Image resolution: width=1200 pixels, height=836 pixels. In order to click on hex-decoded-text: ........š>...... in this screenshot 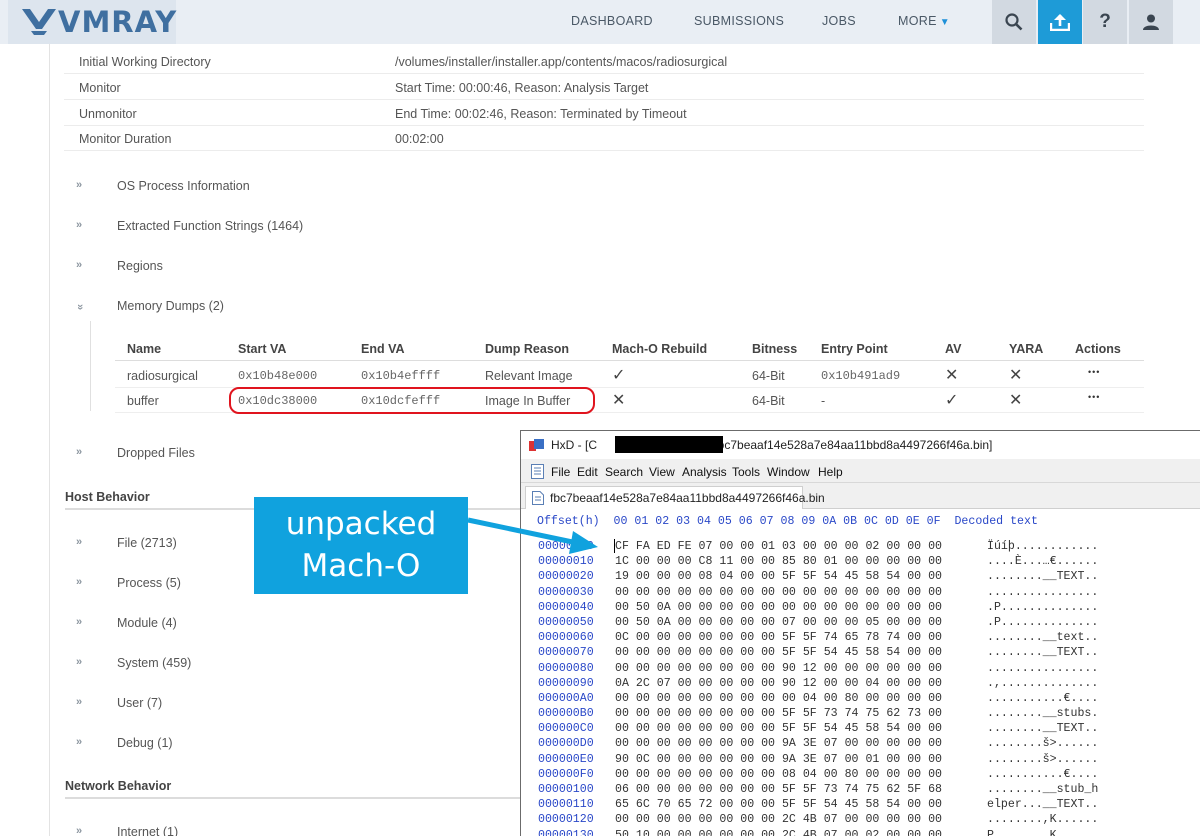, I will do `click(1043, 759)`.